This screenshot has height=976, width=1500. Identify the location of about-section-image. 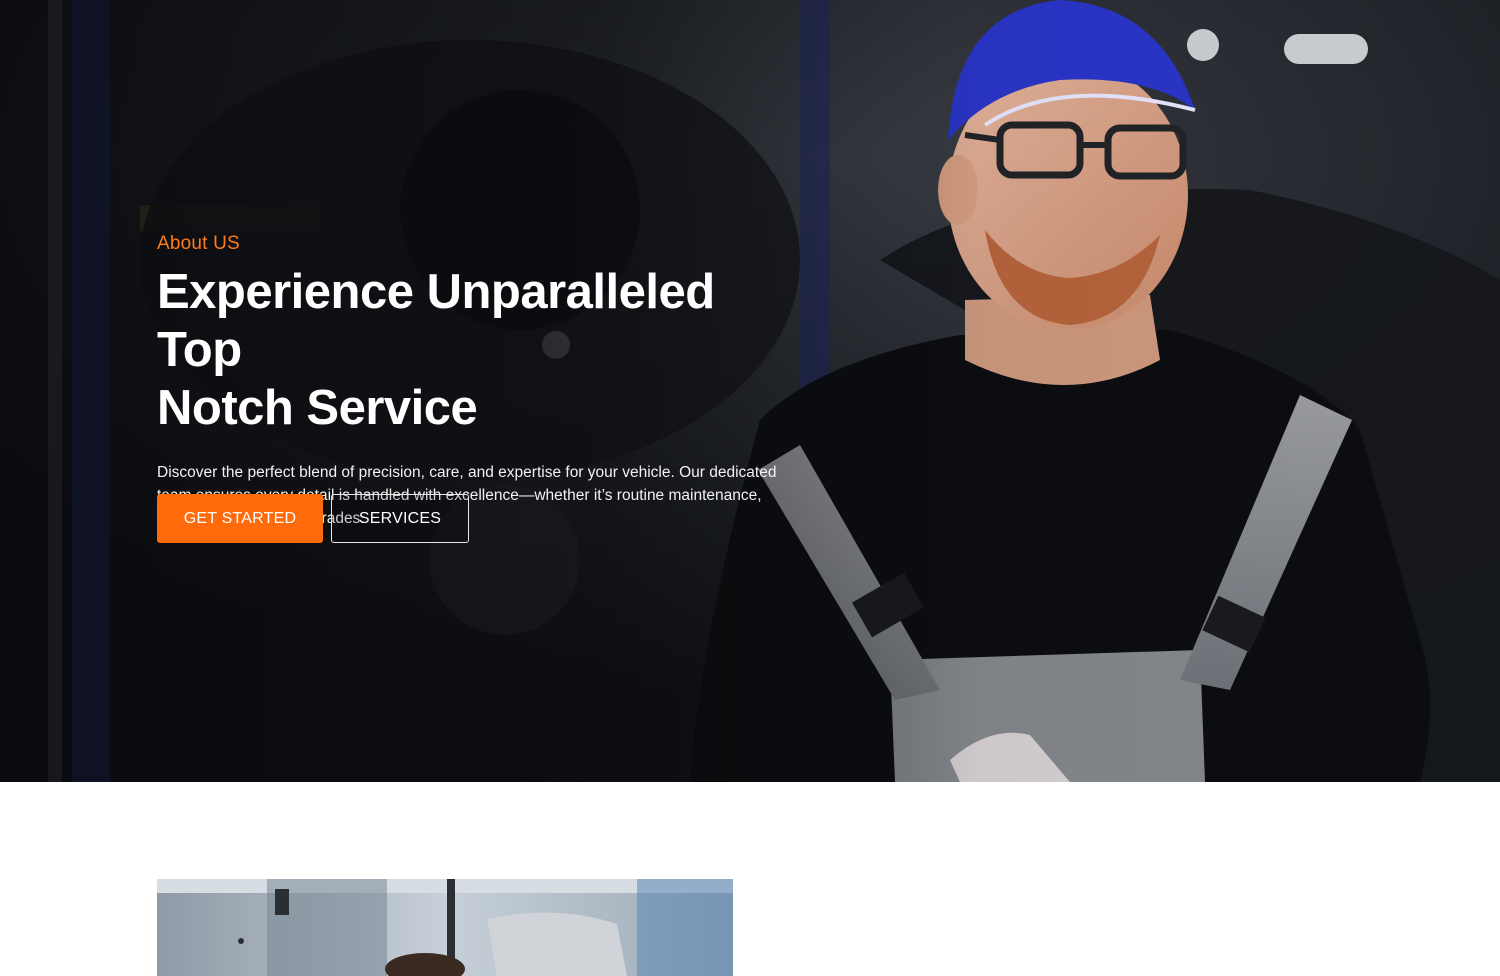
(445, 927).